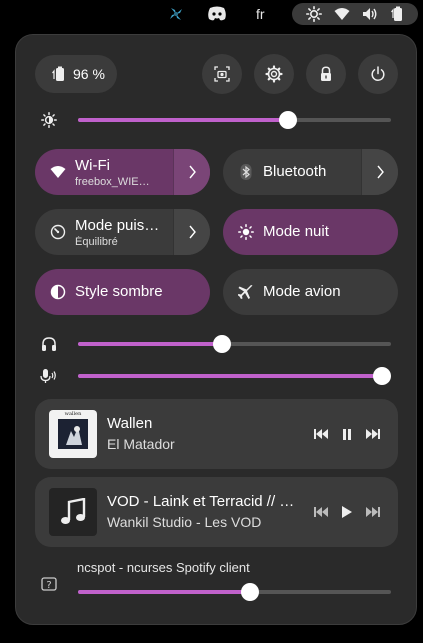 The height and width of the screenshot is (643, 423). I want to click on power-button, so click(378, 74).